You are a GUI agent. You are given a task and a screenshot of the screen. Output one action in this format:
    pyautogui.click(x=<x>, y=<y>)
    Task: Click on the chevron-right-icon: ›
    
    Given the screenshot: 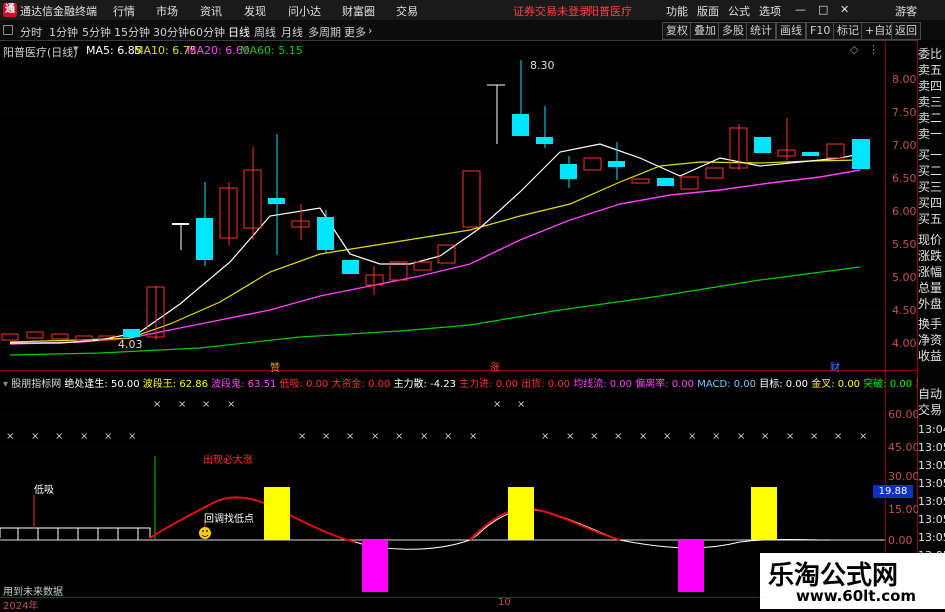 What is the action you would take?
    pyautogui.click(x=370, y=30)
    